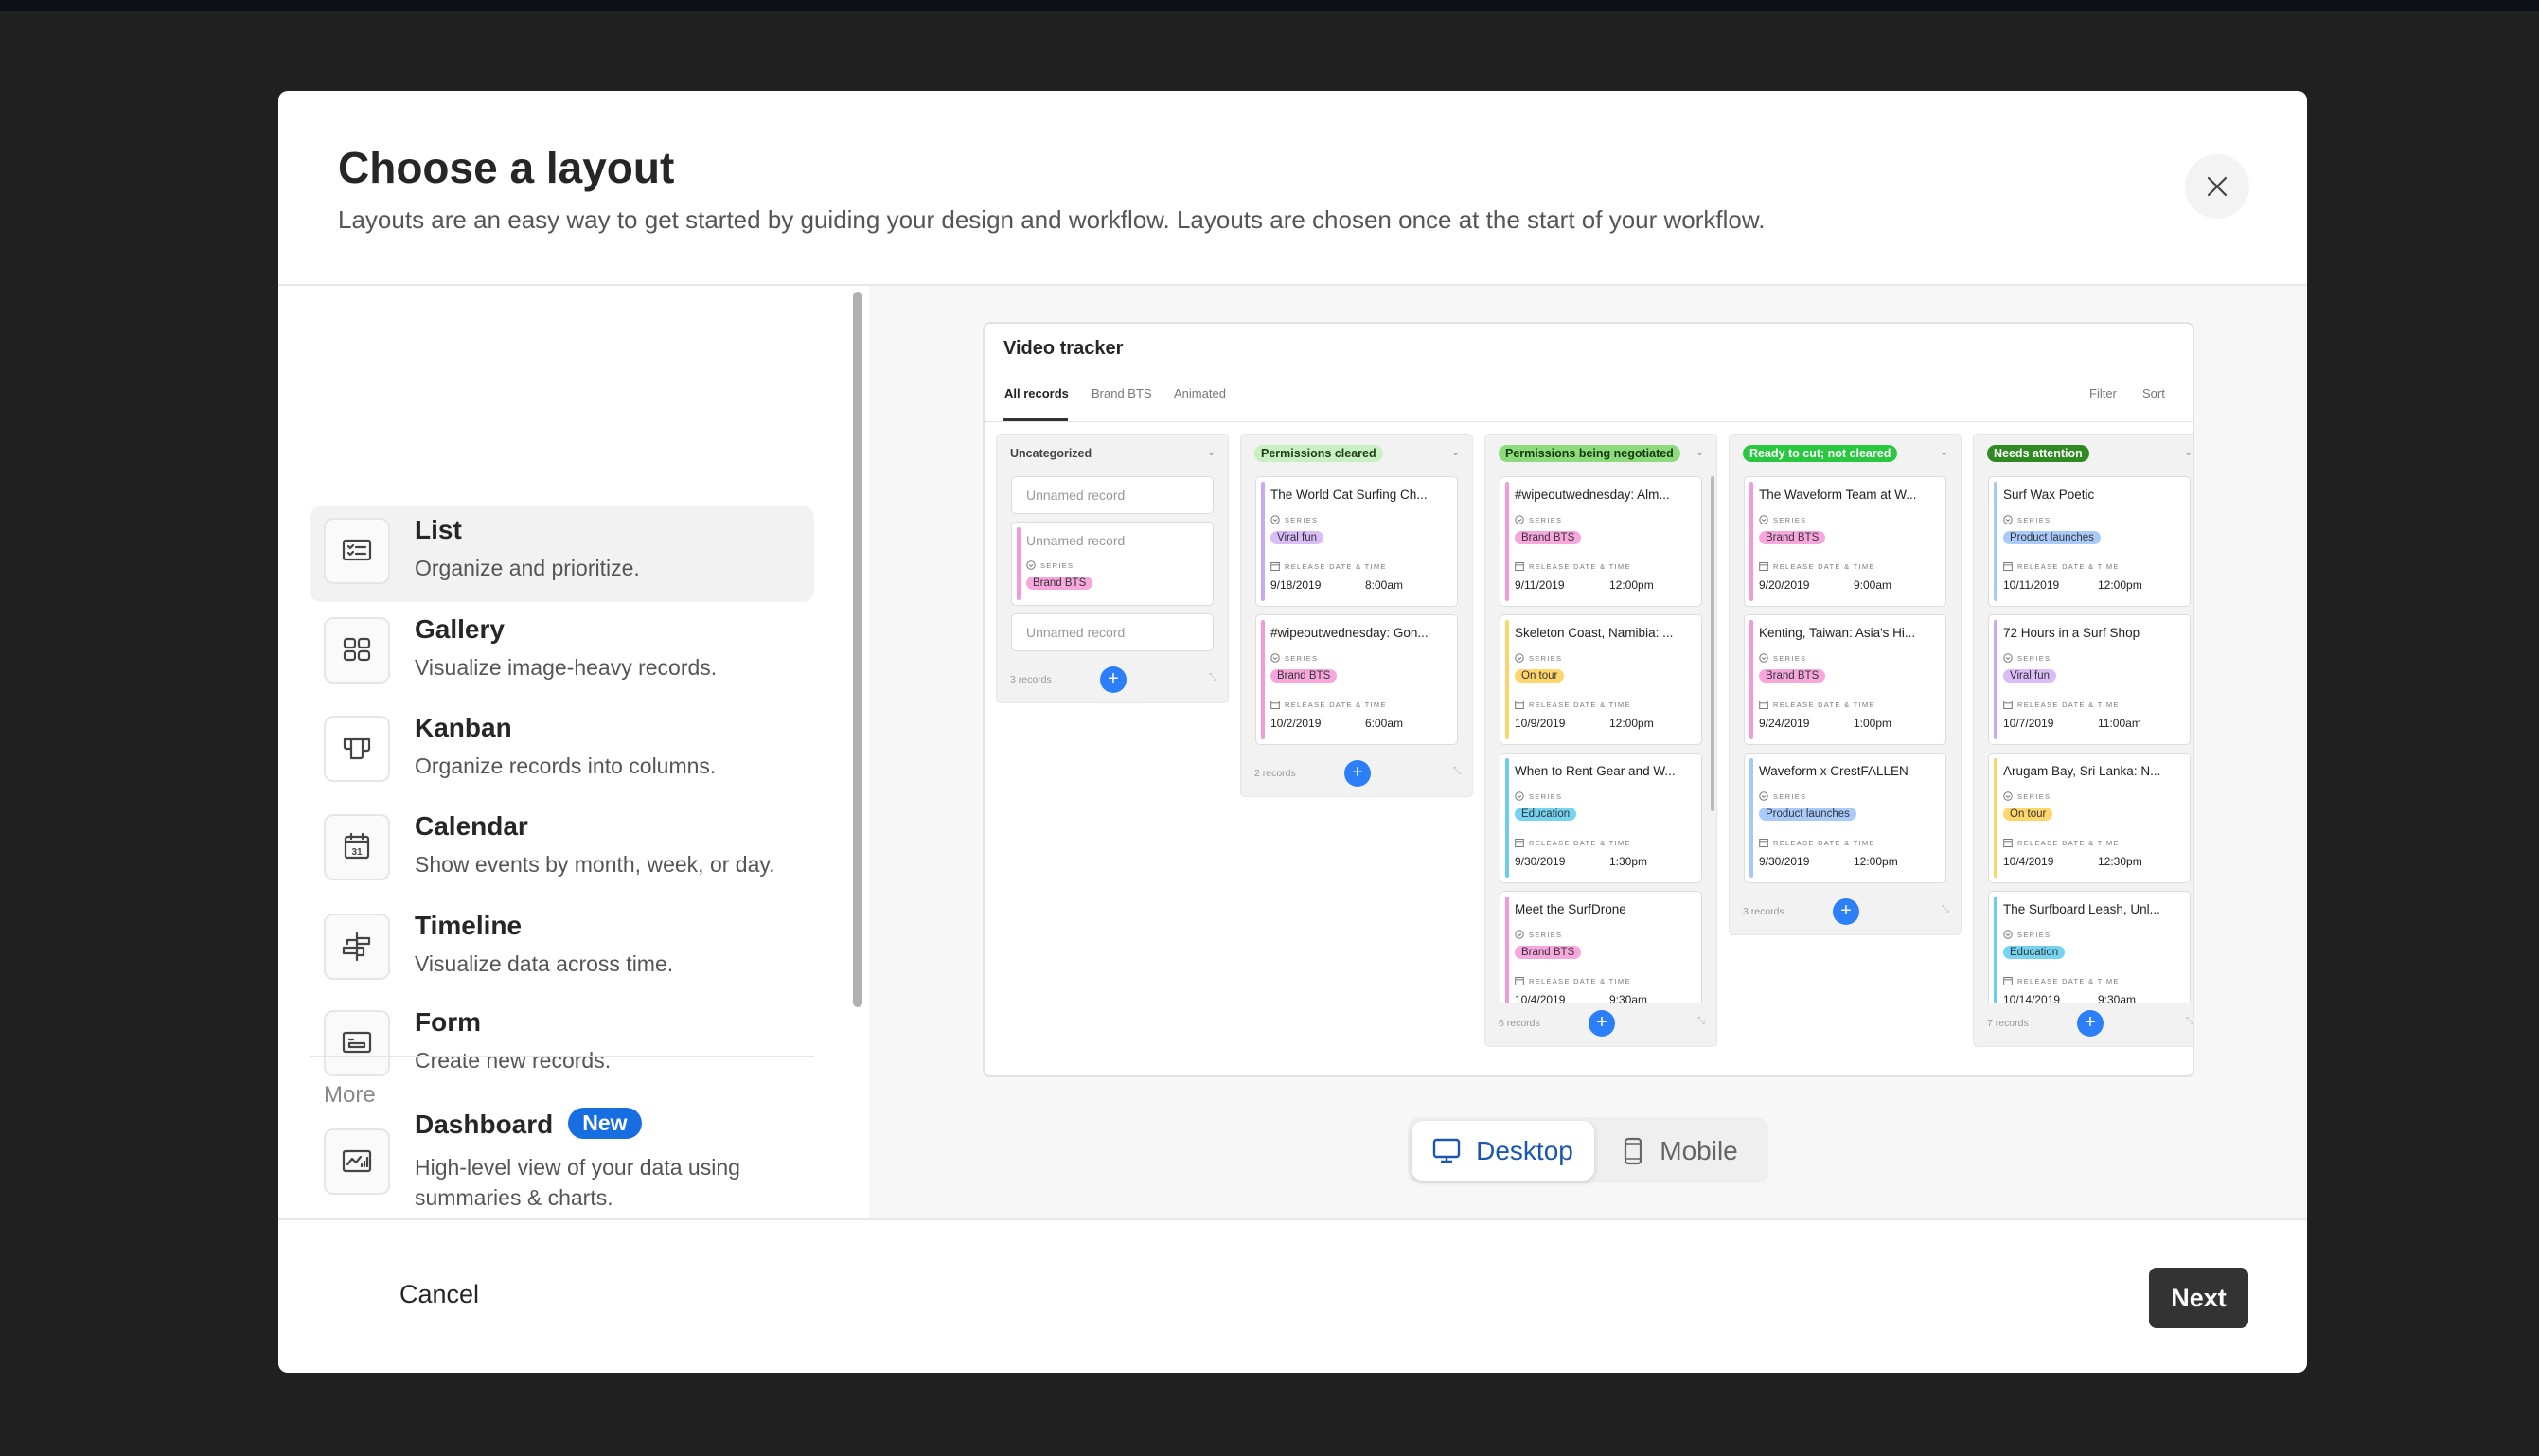 The image size is (2539, 1456). I want to click on release-date: 9/18/2019, so click(1296, 585).